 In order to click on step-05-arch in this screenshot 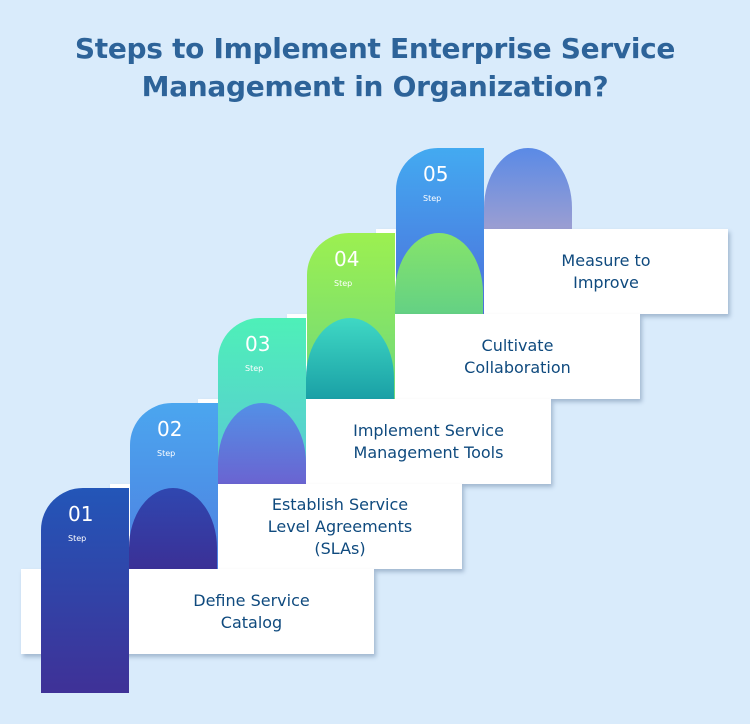, I will do `click(528, 188)`.